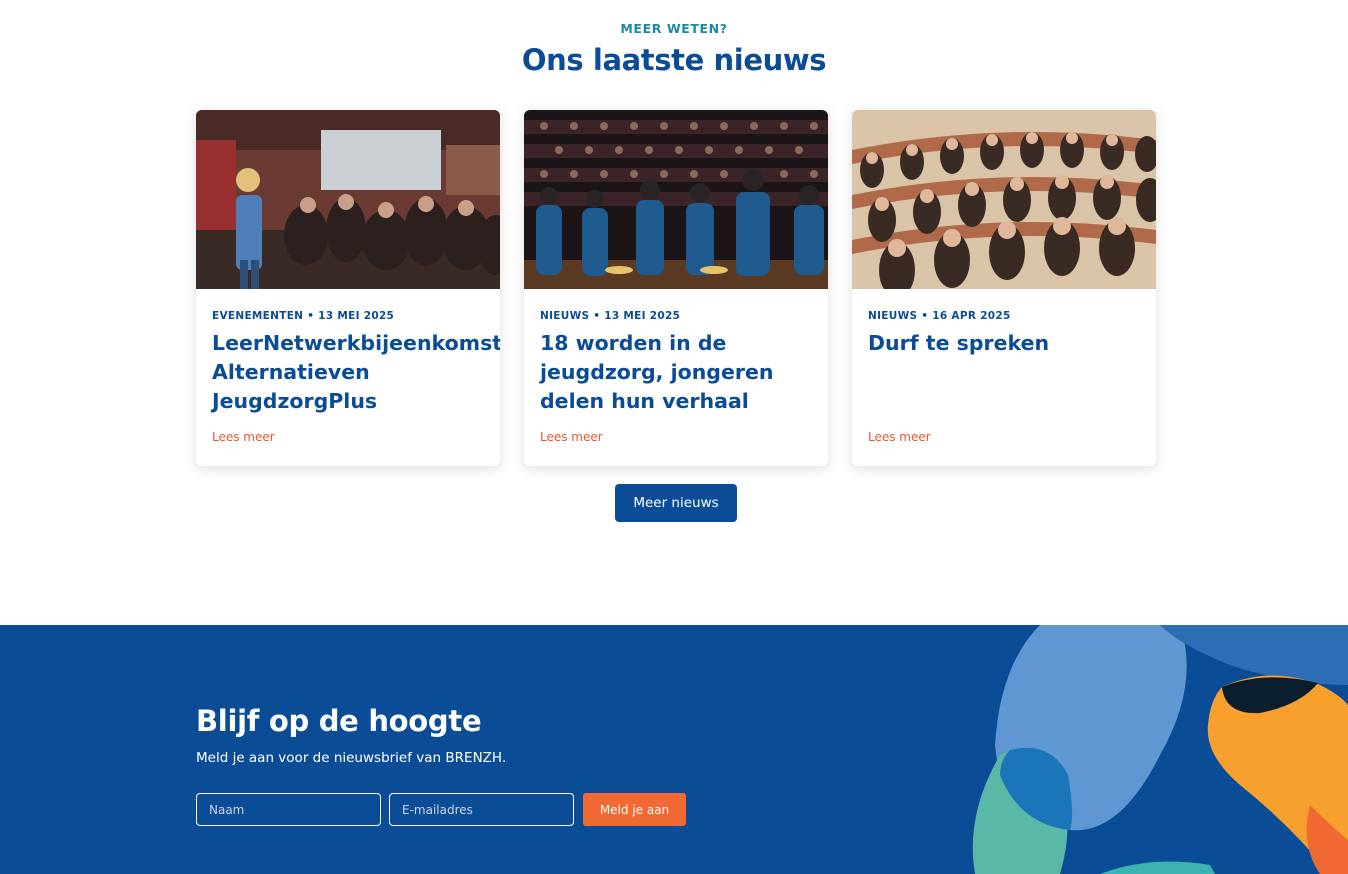 The height and width of the screenshot is (874, 1348). Describe the element at coordinates (610, 316) in the screenshot. I see `card-meta: NIEUWS • 13 MEI 2025` at that location.